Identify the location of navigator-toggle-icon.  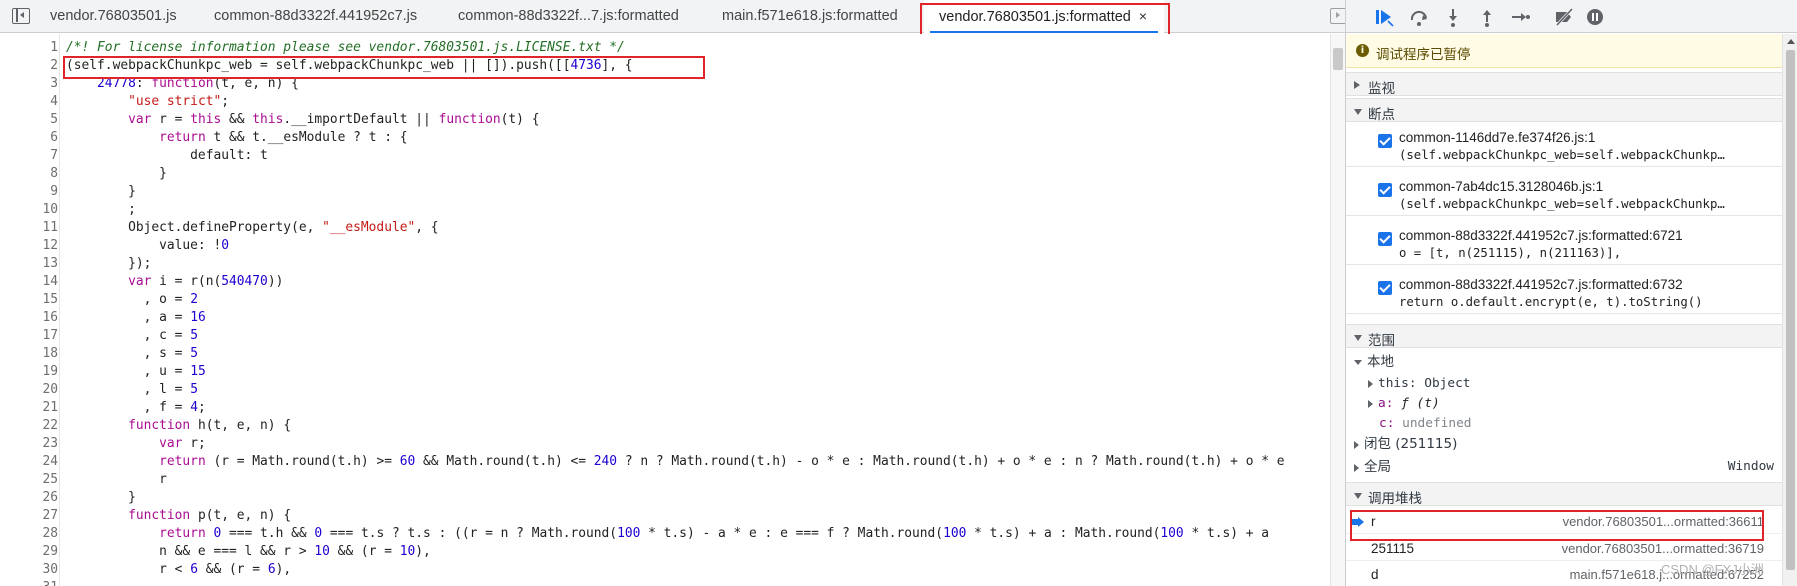
(21, 16).